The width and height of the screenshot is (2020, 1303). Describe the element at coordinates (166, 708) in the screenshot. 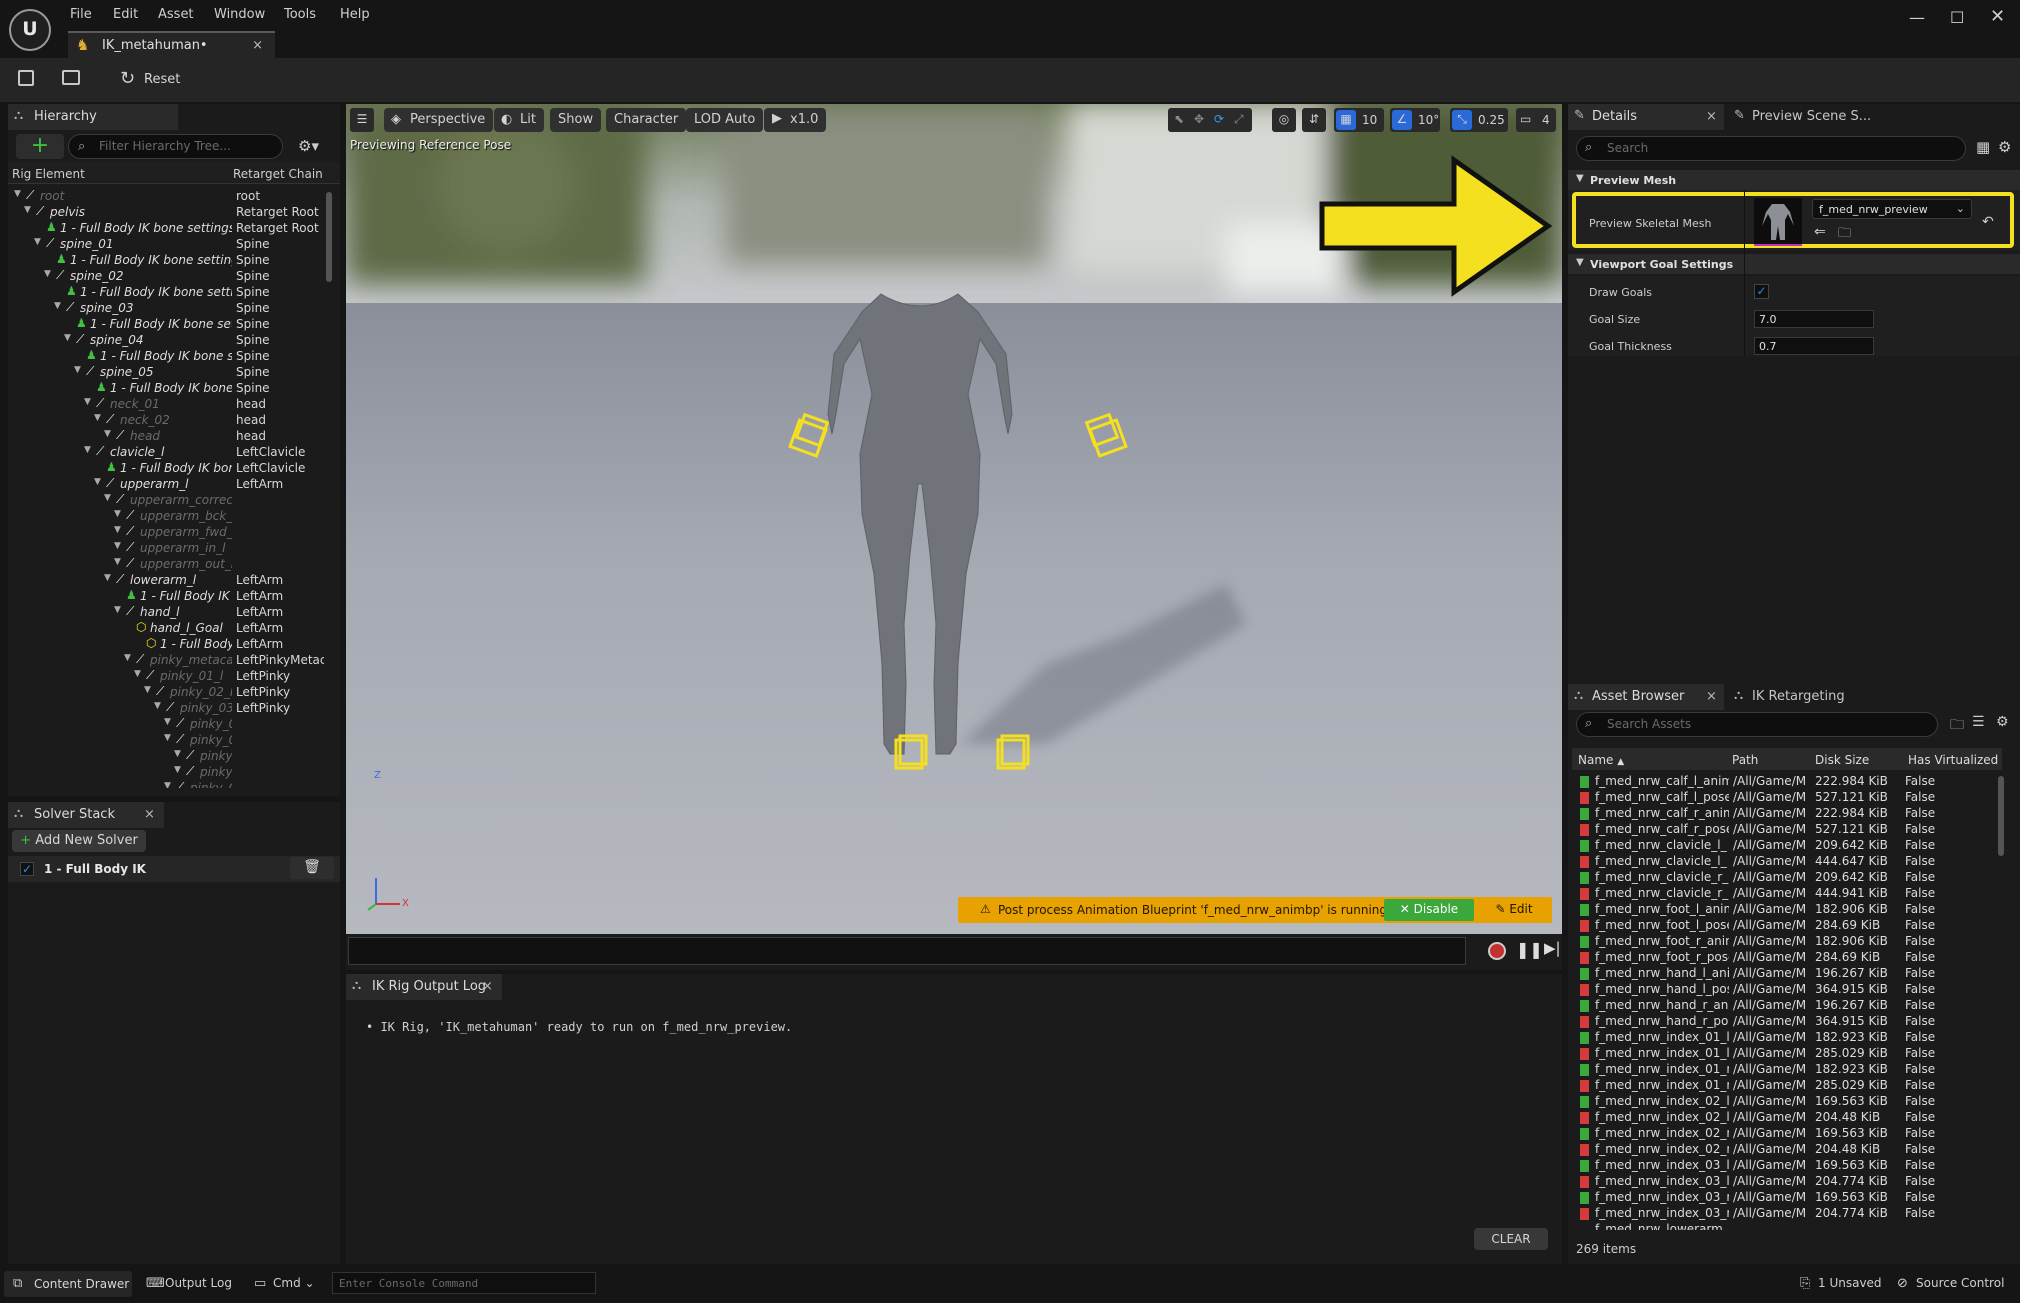

I see `hierarchy-row: ▼ ⟋ pinky_03_l LeftPinky` at that location.